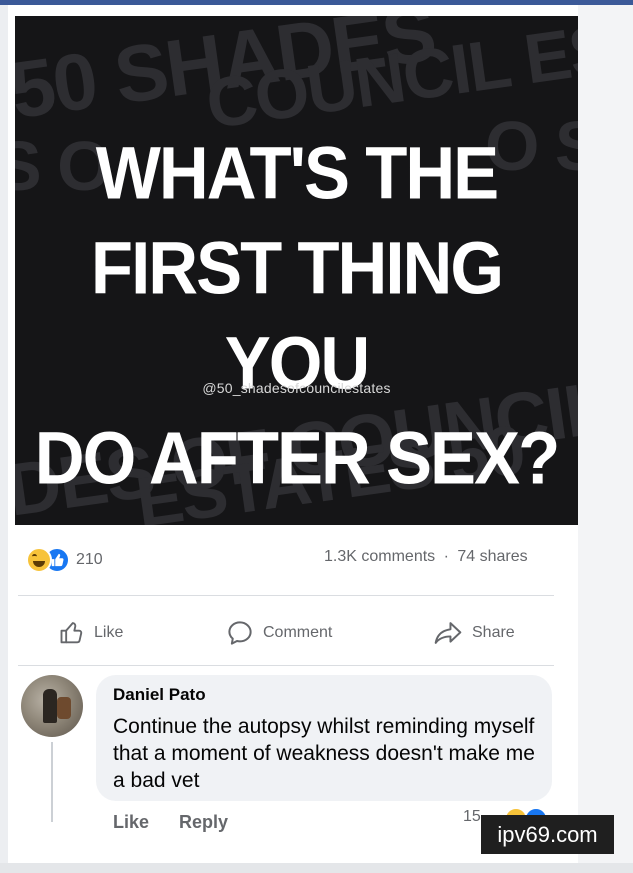 The height and width of the screenshot is (873, 633). I want to click on bottom-edge, so click(316, 868).